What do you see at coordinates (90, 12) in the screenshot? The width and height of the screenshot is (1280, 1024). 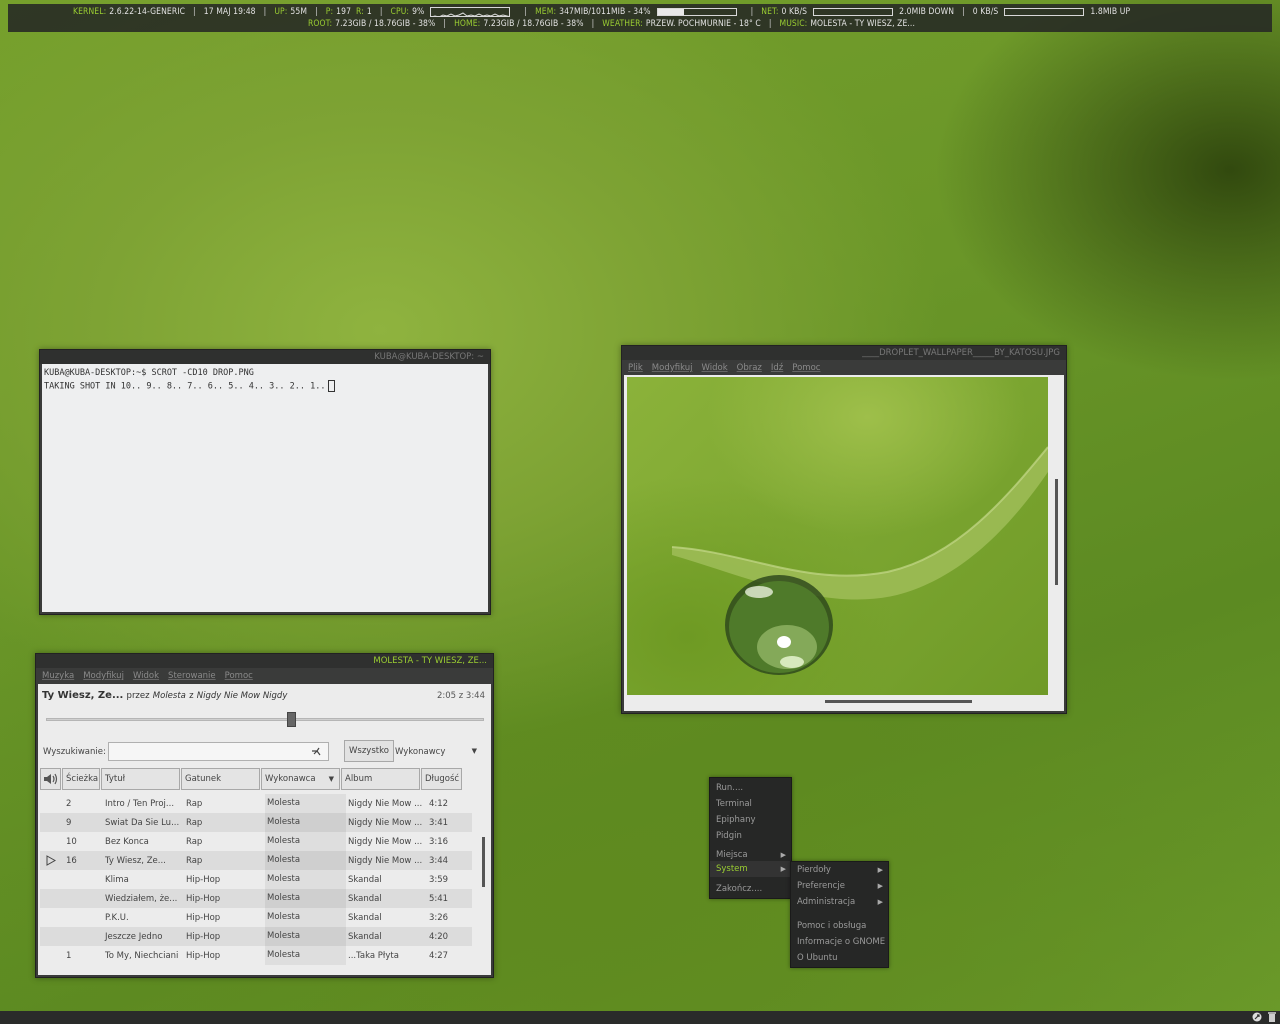 I see `kernel-label: KERNEL:` at bounding box center [90, 12].